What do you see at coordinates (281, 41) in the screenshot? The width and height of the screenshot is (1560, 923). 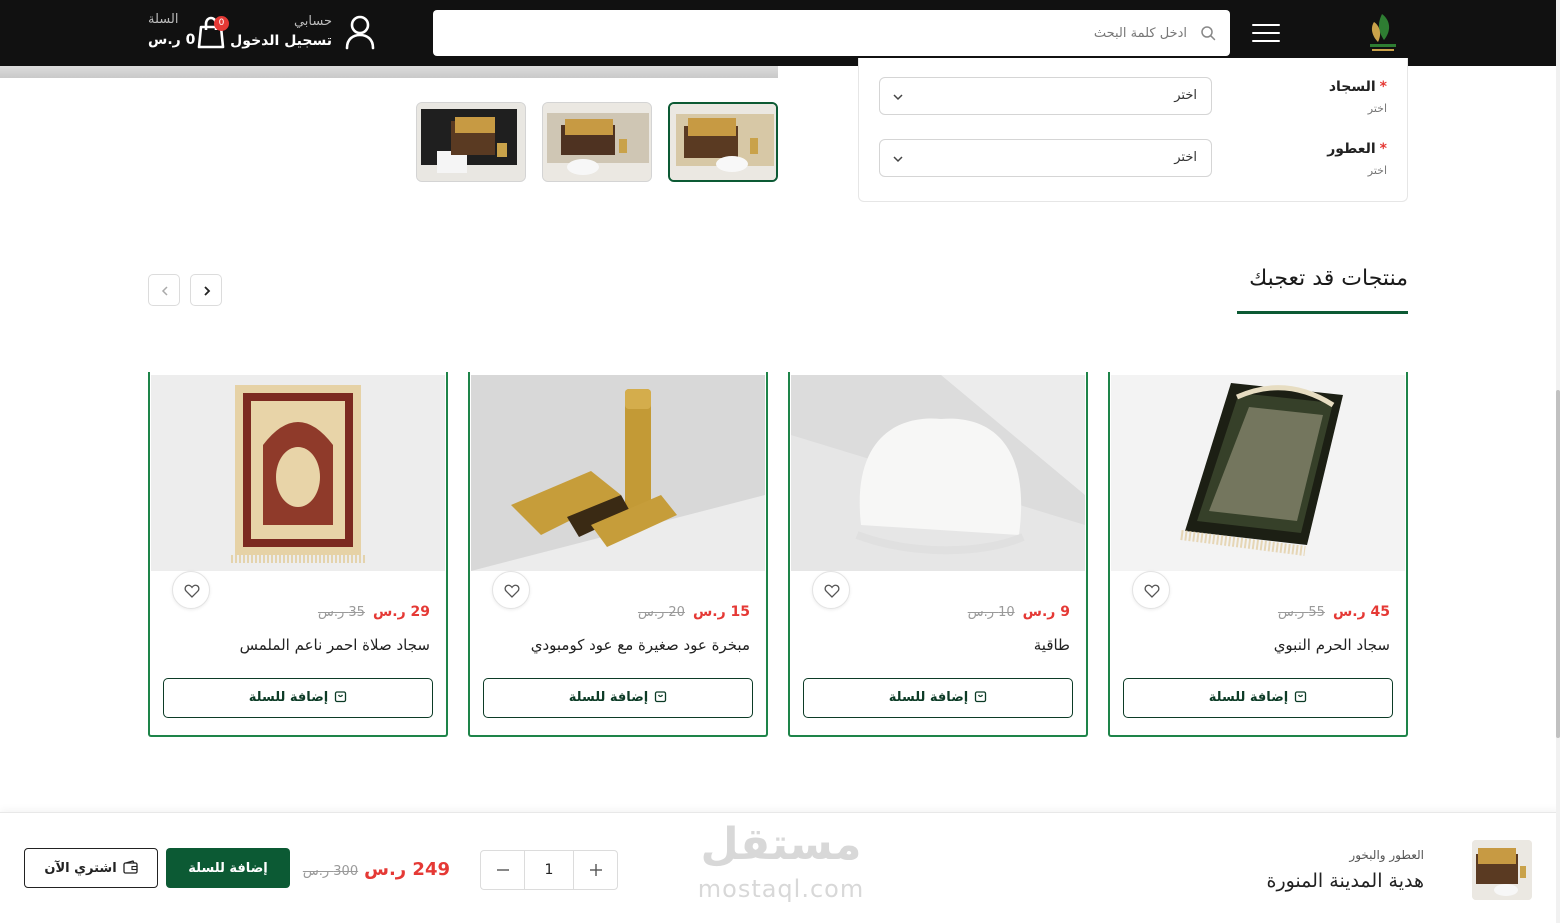 I see `login-link: تسجيل الدخول` at bounding box center [281, 41].